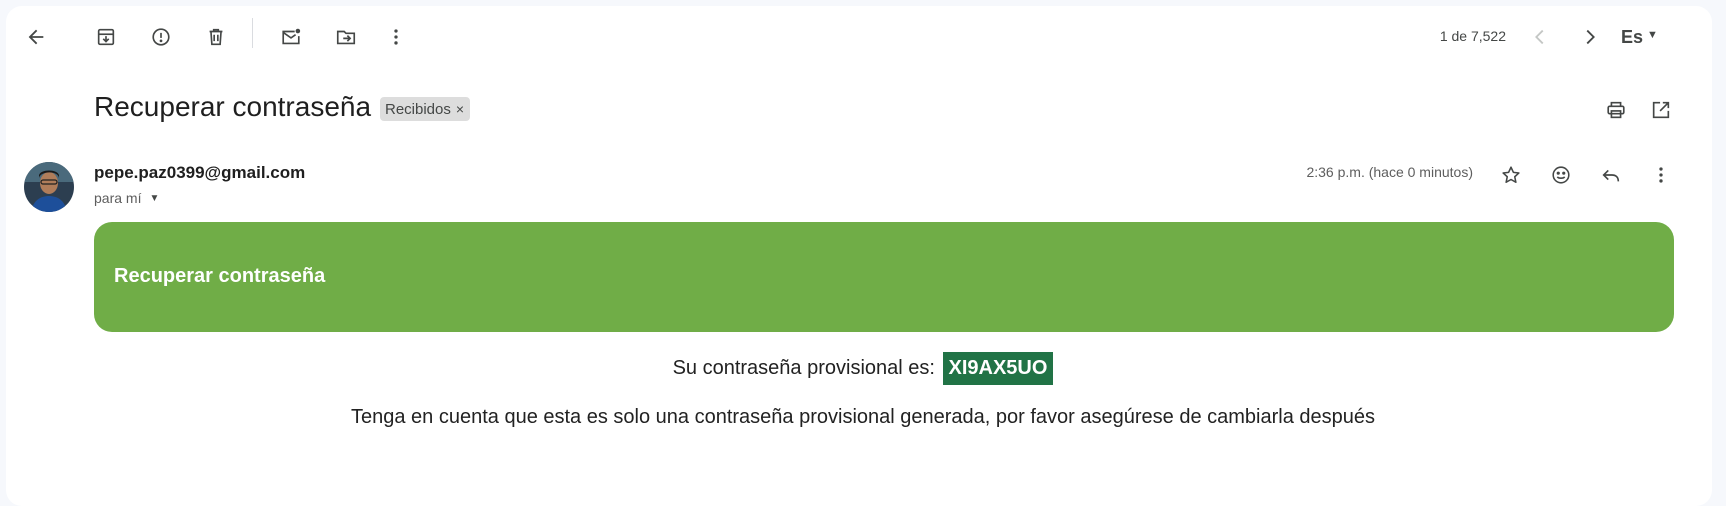  Describe the element at coordinates (161, 37) in the screenshot. I see `report-spam-icon` at that location.